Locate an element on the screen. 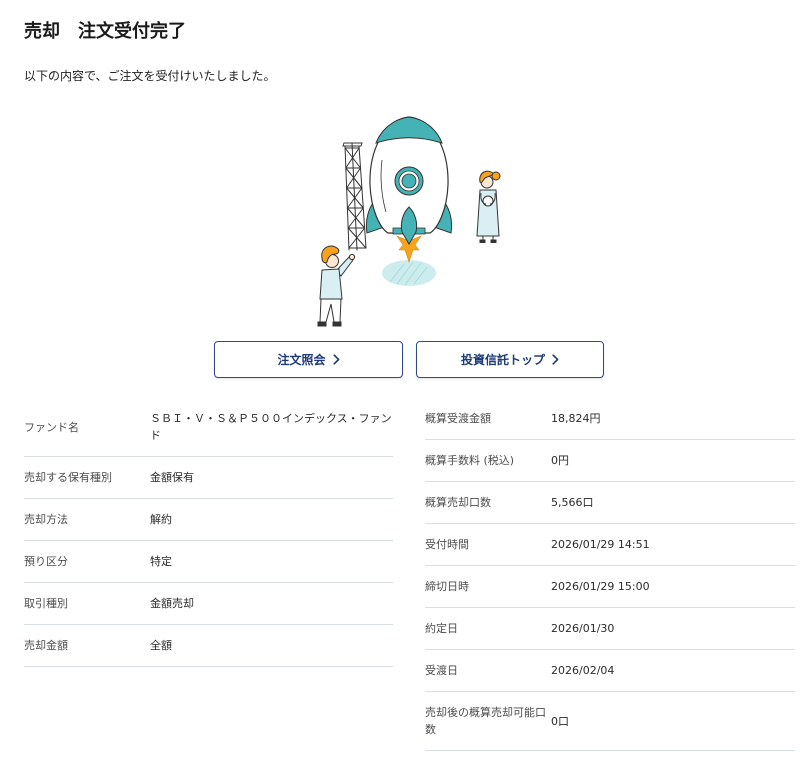  settlement-value: 2026/01/29 15:00 is located at coordinates (600, 586).